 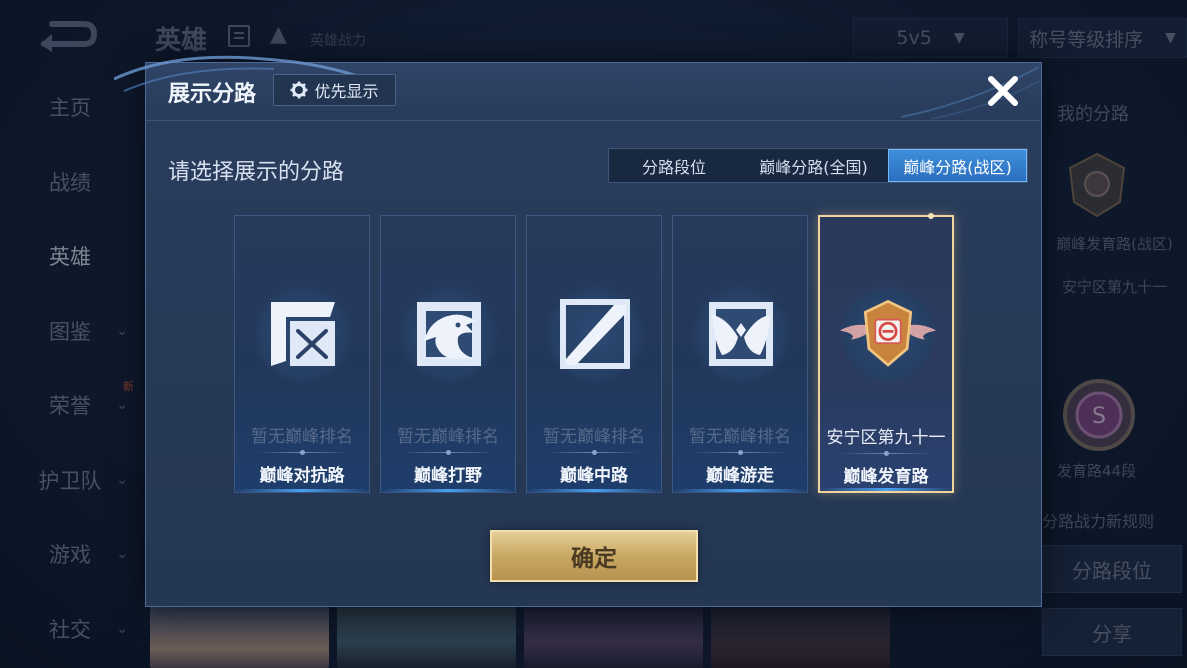 I want to click on mid-lane-icon, so click(x=595, y=334).